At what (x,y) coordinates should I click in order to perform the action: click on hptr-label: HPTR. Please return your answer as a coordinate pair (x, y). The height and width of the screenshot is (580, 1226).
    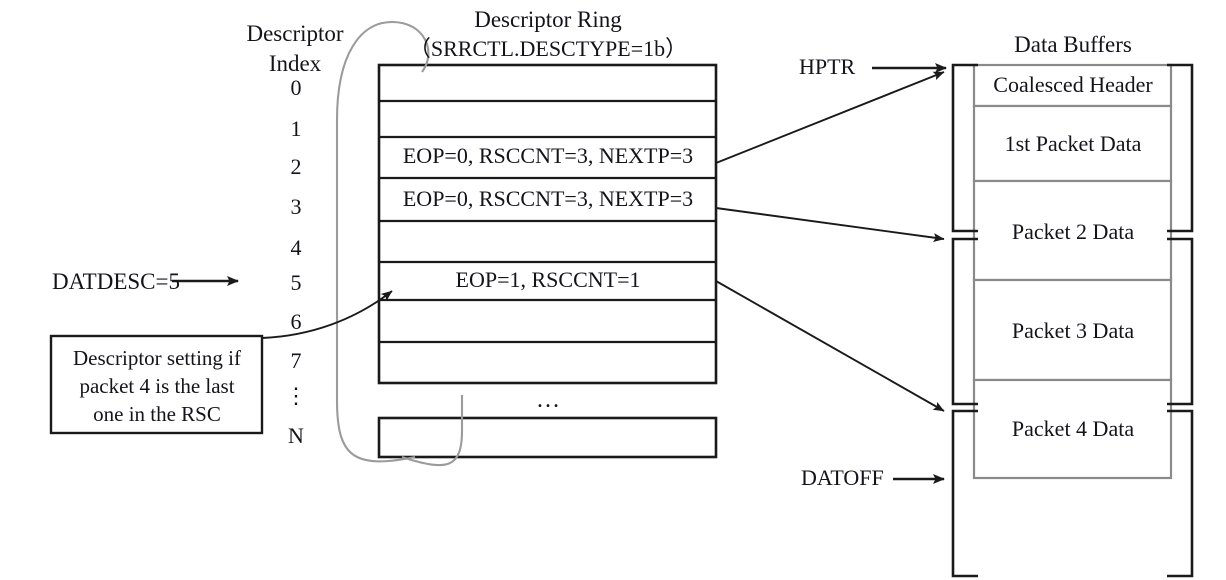
    Looking at the image, I should click on (827, 66).